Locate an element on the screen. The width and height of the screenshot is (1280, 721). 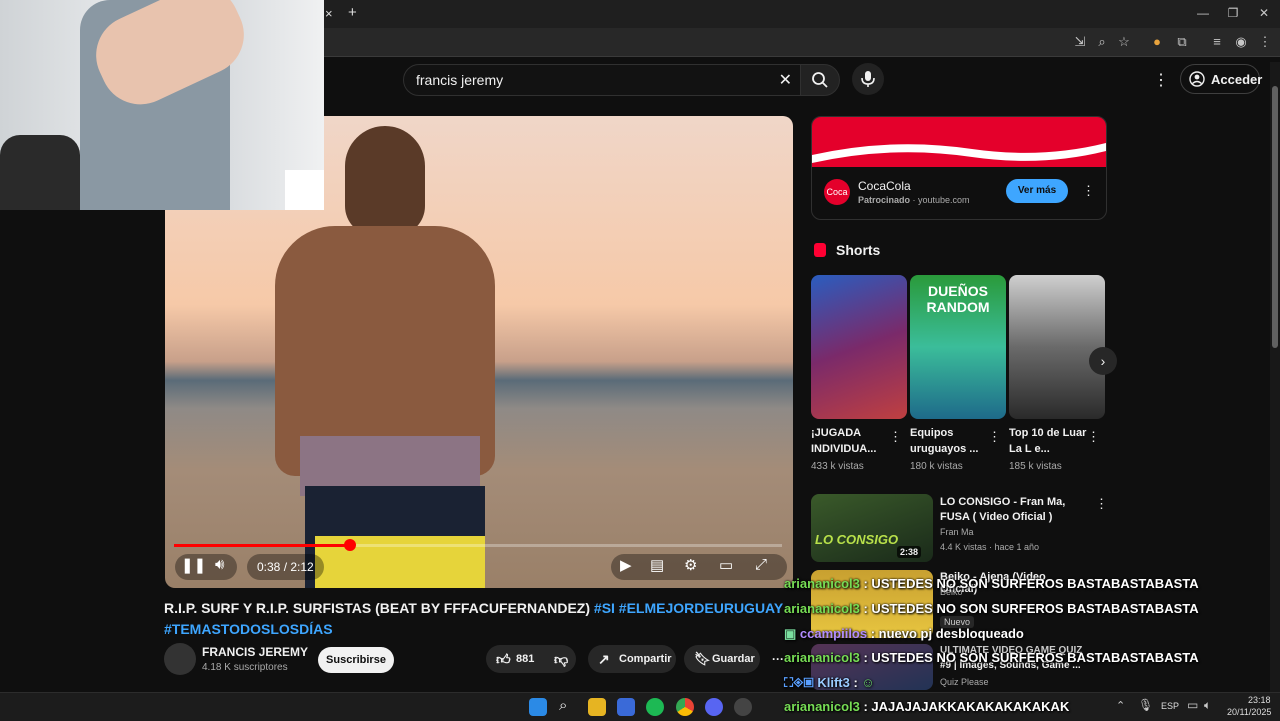
like-icon: 👍︎ is located at coordinates (503, 659).